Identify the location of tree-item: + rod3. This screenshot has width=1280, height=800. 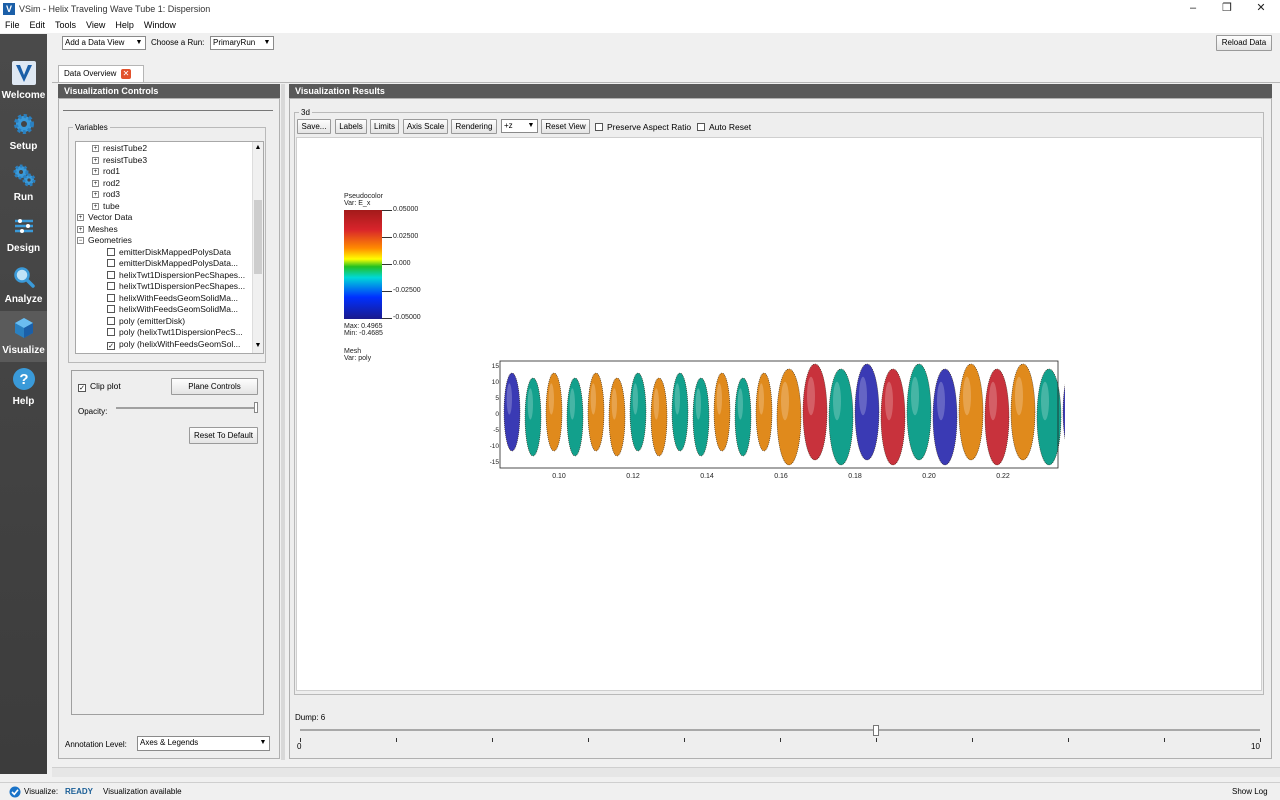
(106, 194).